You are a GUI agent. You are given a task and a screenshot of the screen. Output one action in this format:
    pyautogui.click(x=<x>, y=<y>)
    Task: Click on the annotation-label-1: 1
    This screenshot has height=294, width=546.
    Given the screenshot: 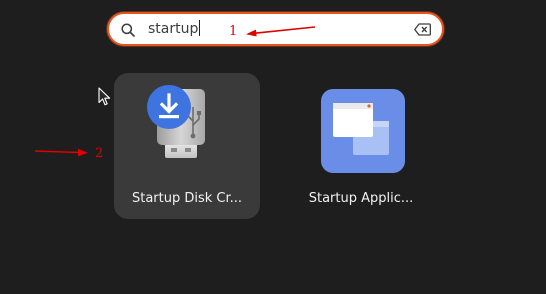 What is the action you would take?
    pyautogui.click(x=233, y=31)
    